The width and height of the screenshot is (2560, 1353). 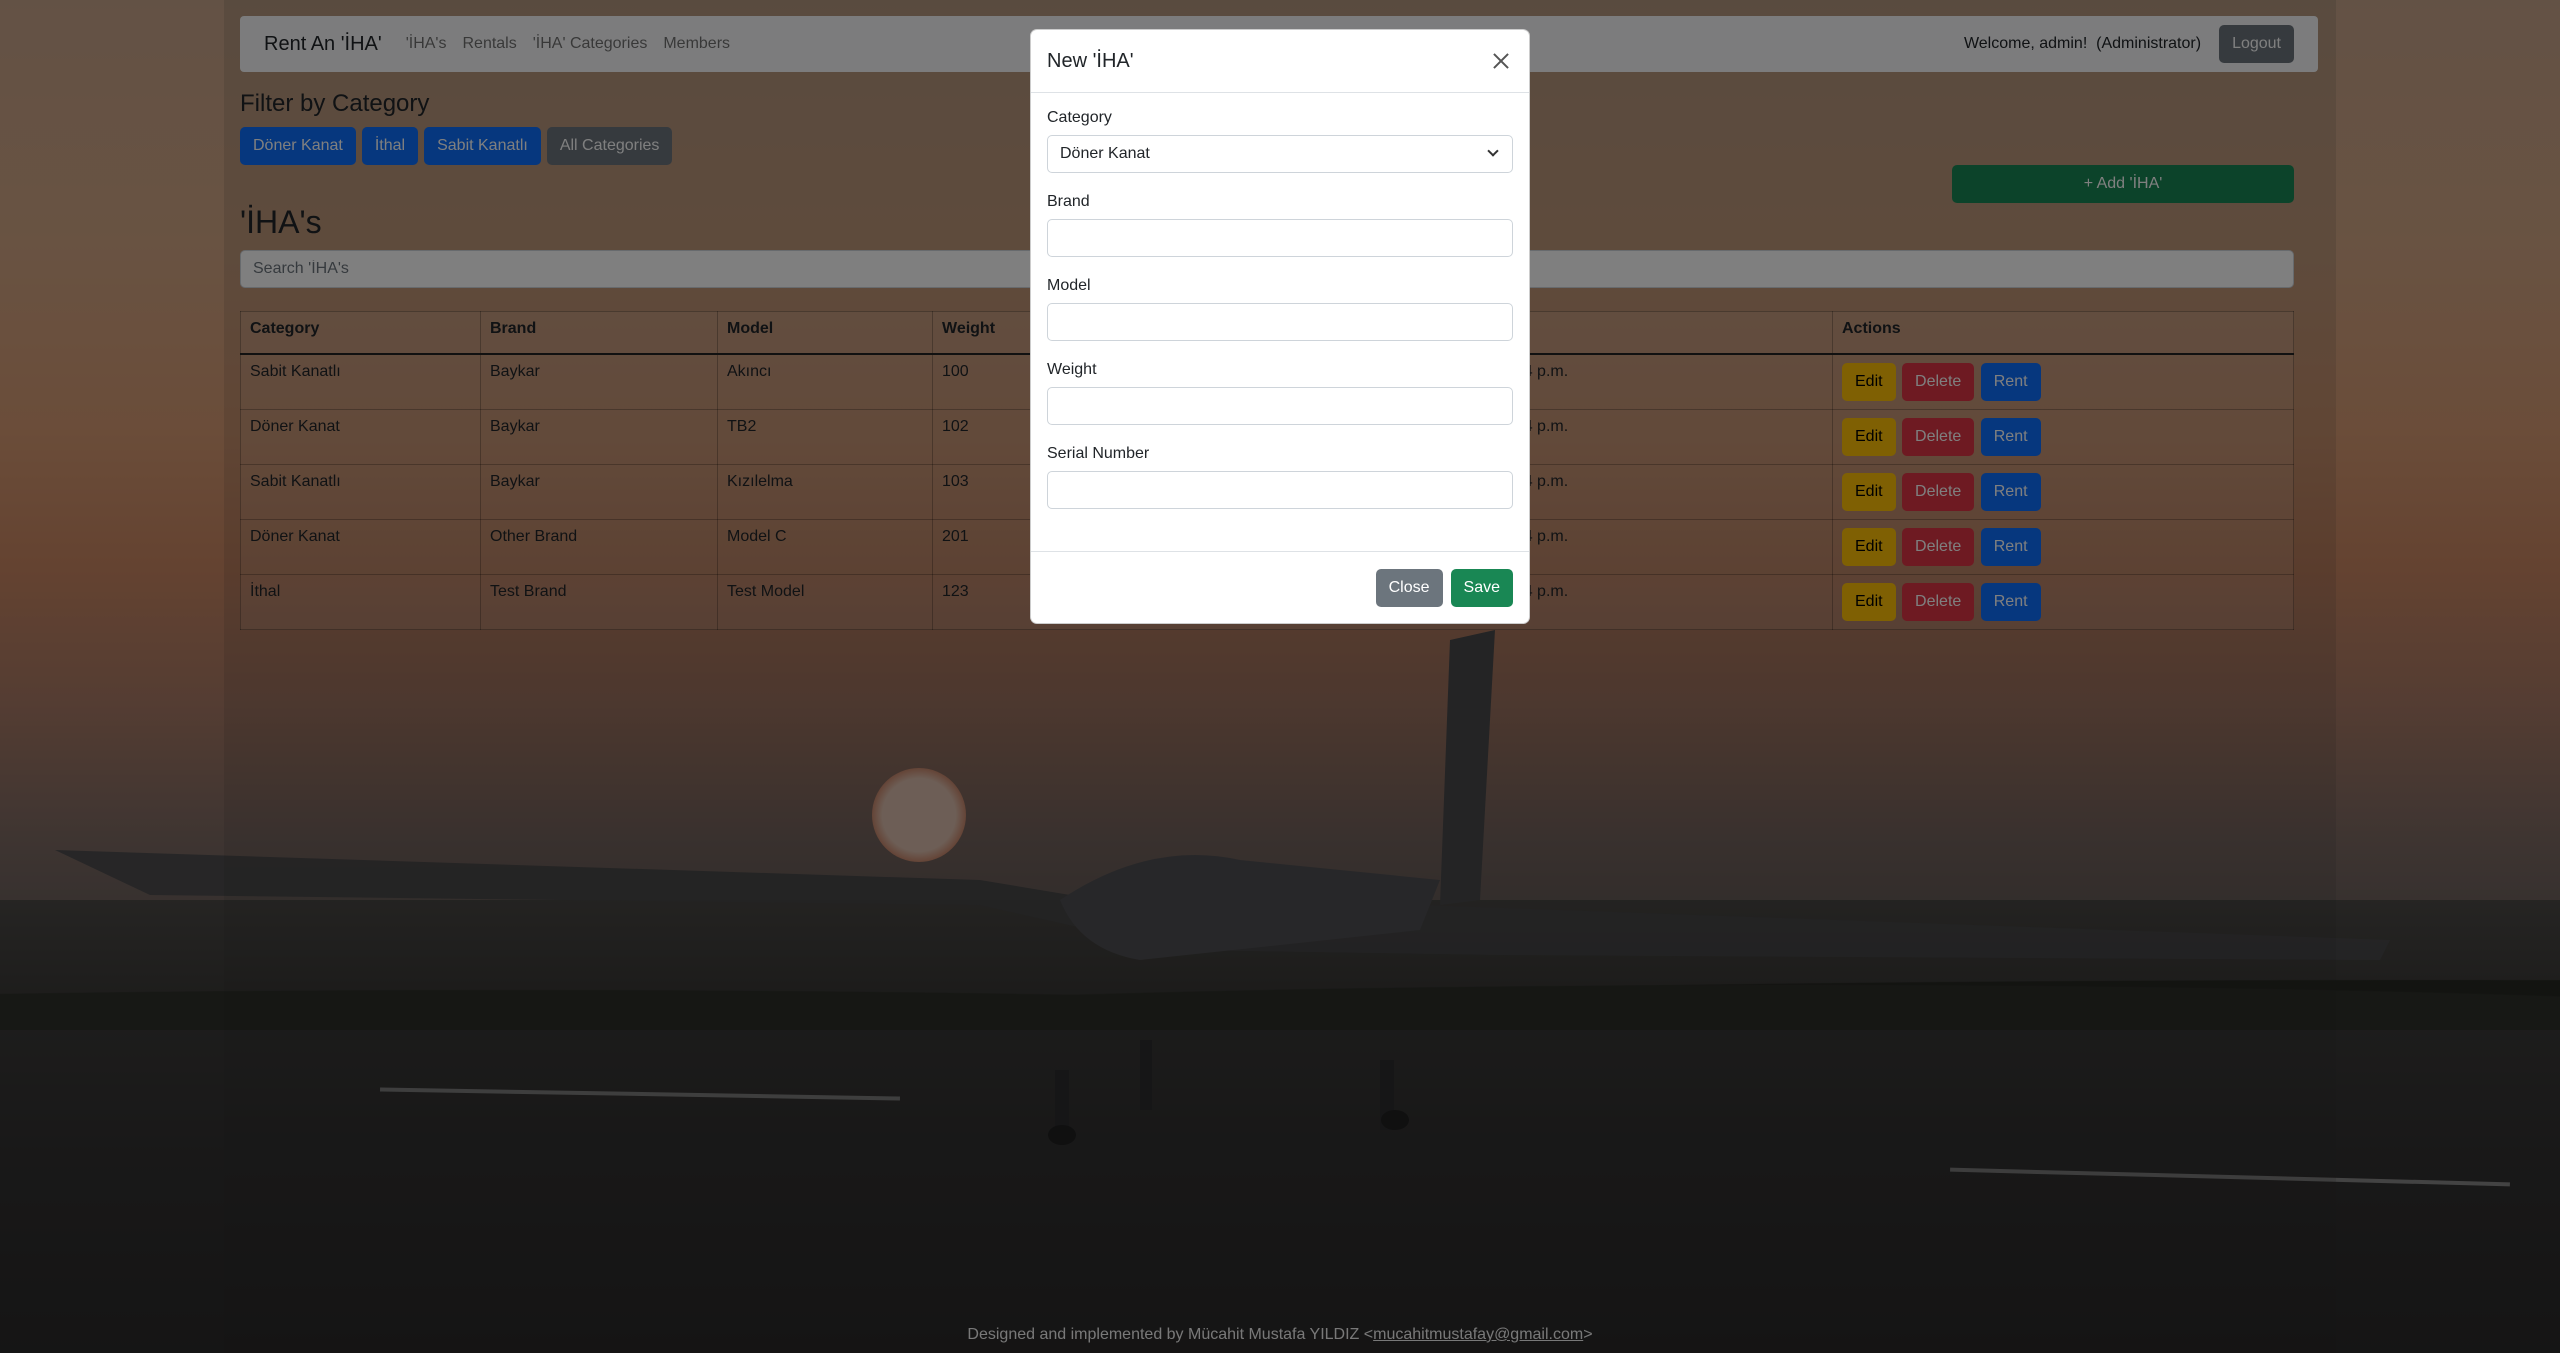 I want to click on close-button: Close, so click(x=1409, y=587).